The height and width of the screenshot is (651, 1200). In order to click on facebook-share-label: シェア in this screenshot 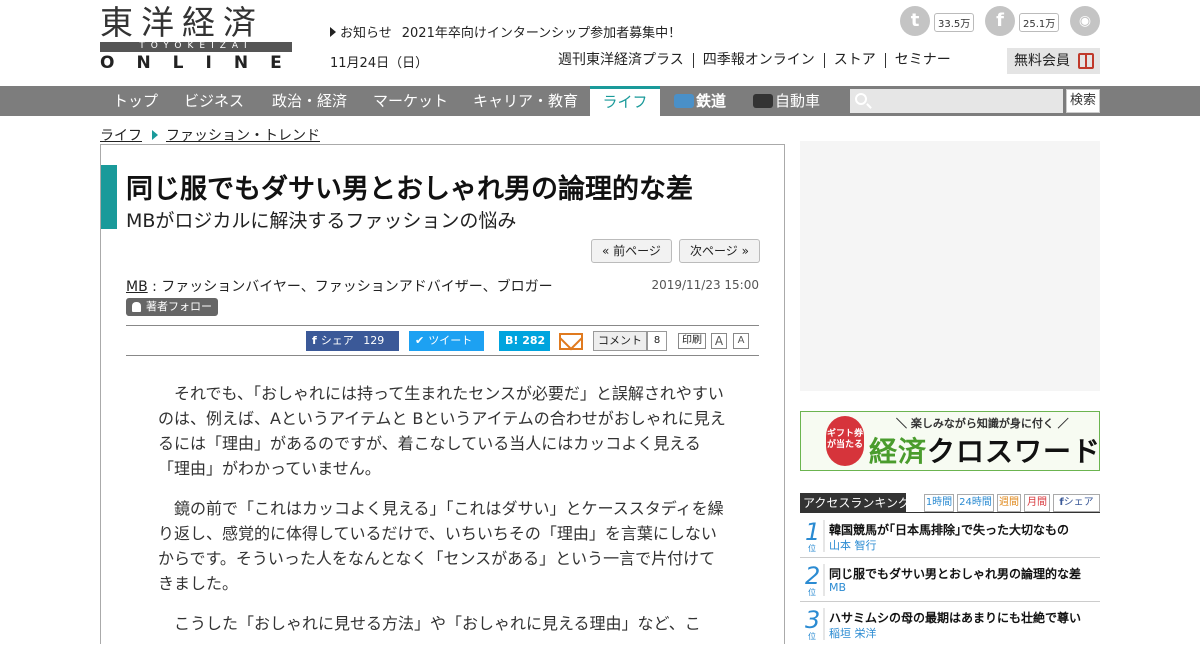, I will do `click(337, 340)`.